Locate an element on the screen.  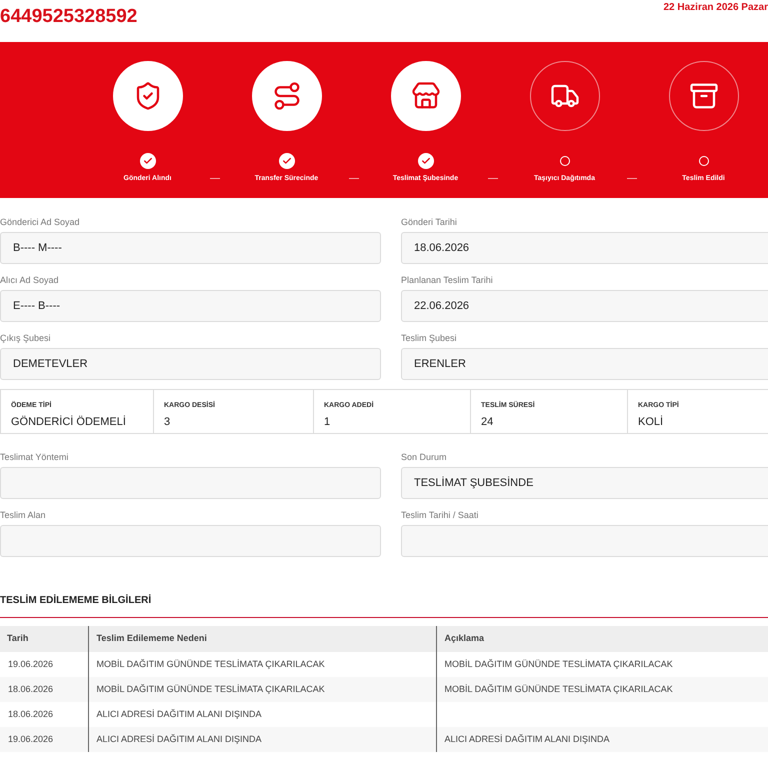
summary-value: GÖNDERİCİ ÖDEMELİ is located at coordinates (69, 422).